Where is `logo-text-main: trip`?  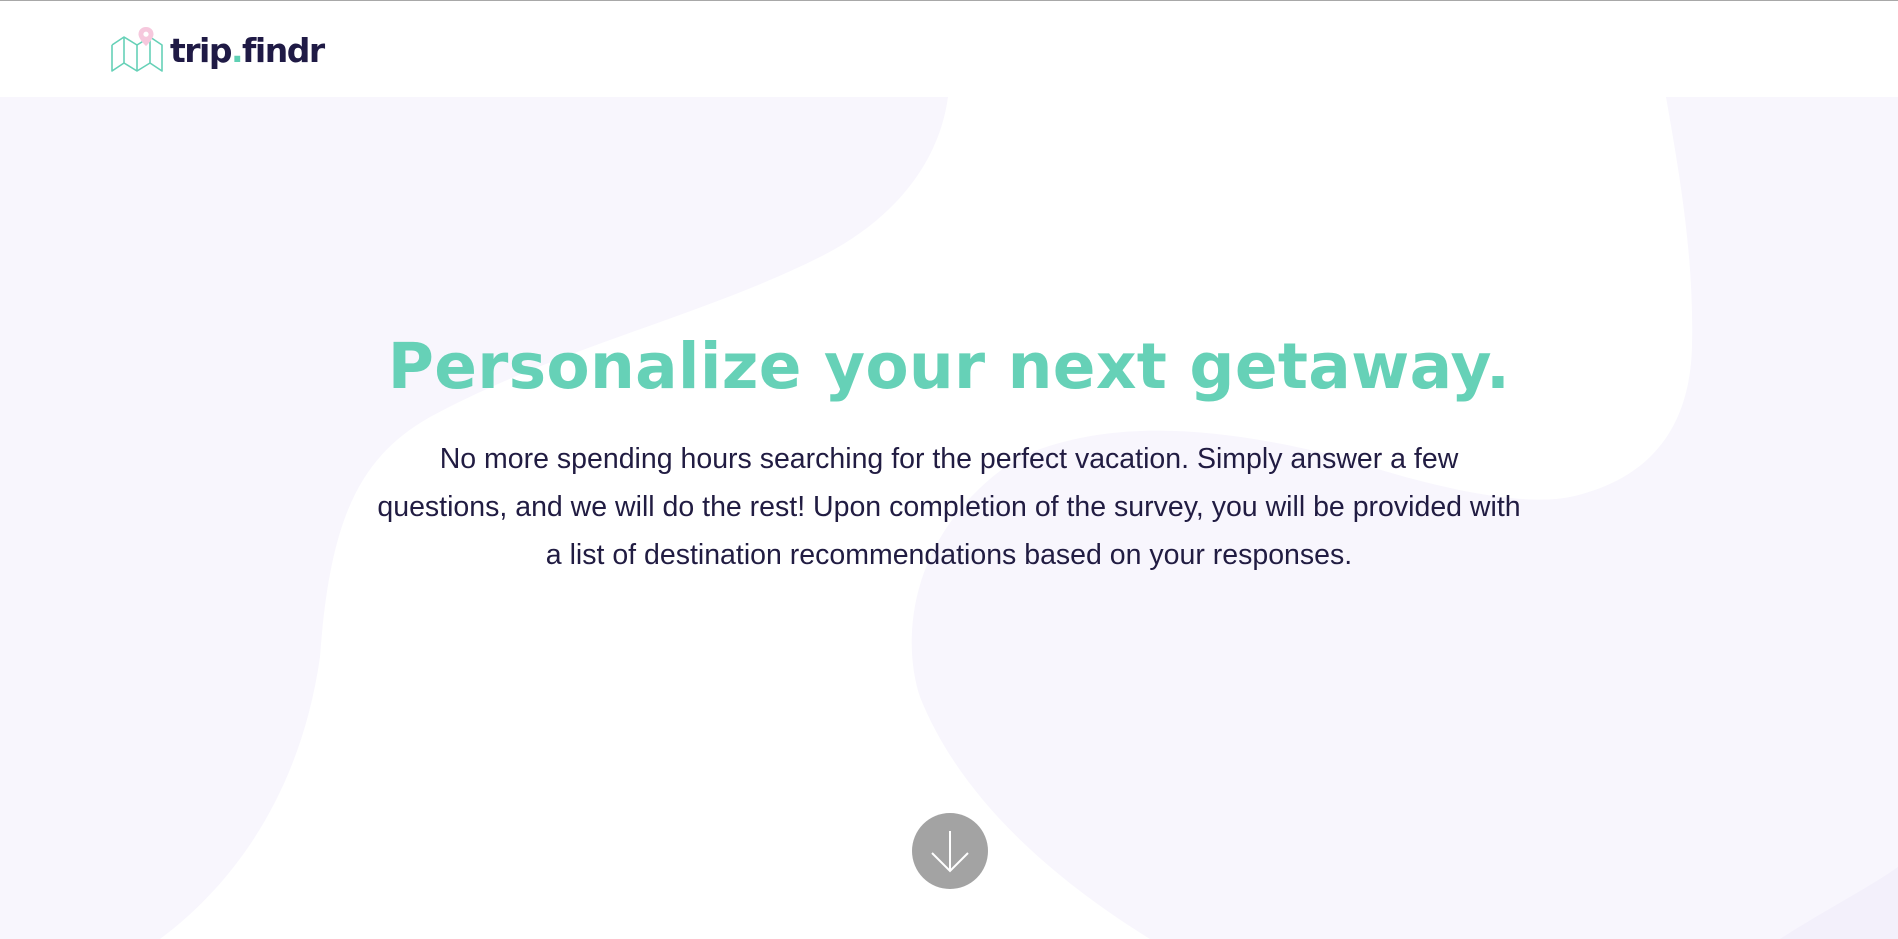
logo-text-main: trip is located at coordinates (201, 50).